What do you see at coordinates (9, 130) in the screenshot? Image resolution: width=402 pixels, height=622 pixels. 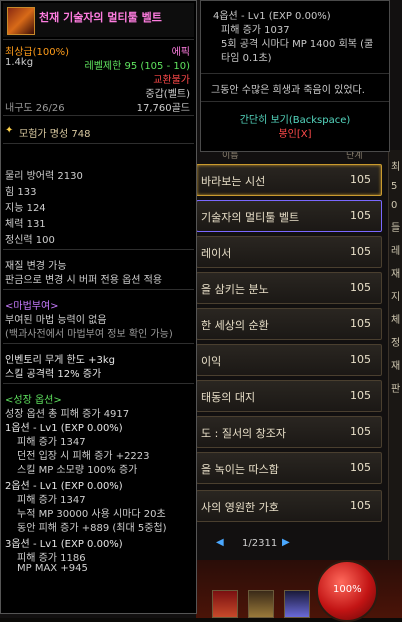 I see `adventurer-fame-icon: ✦` at bounding box center [9, 130].